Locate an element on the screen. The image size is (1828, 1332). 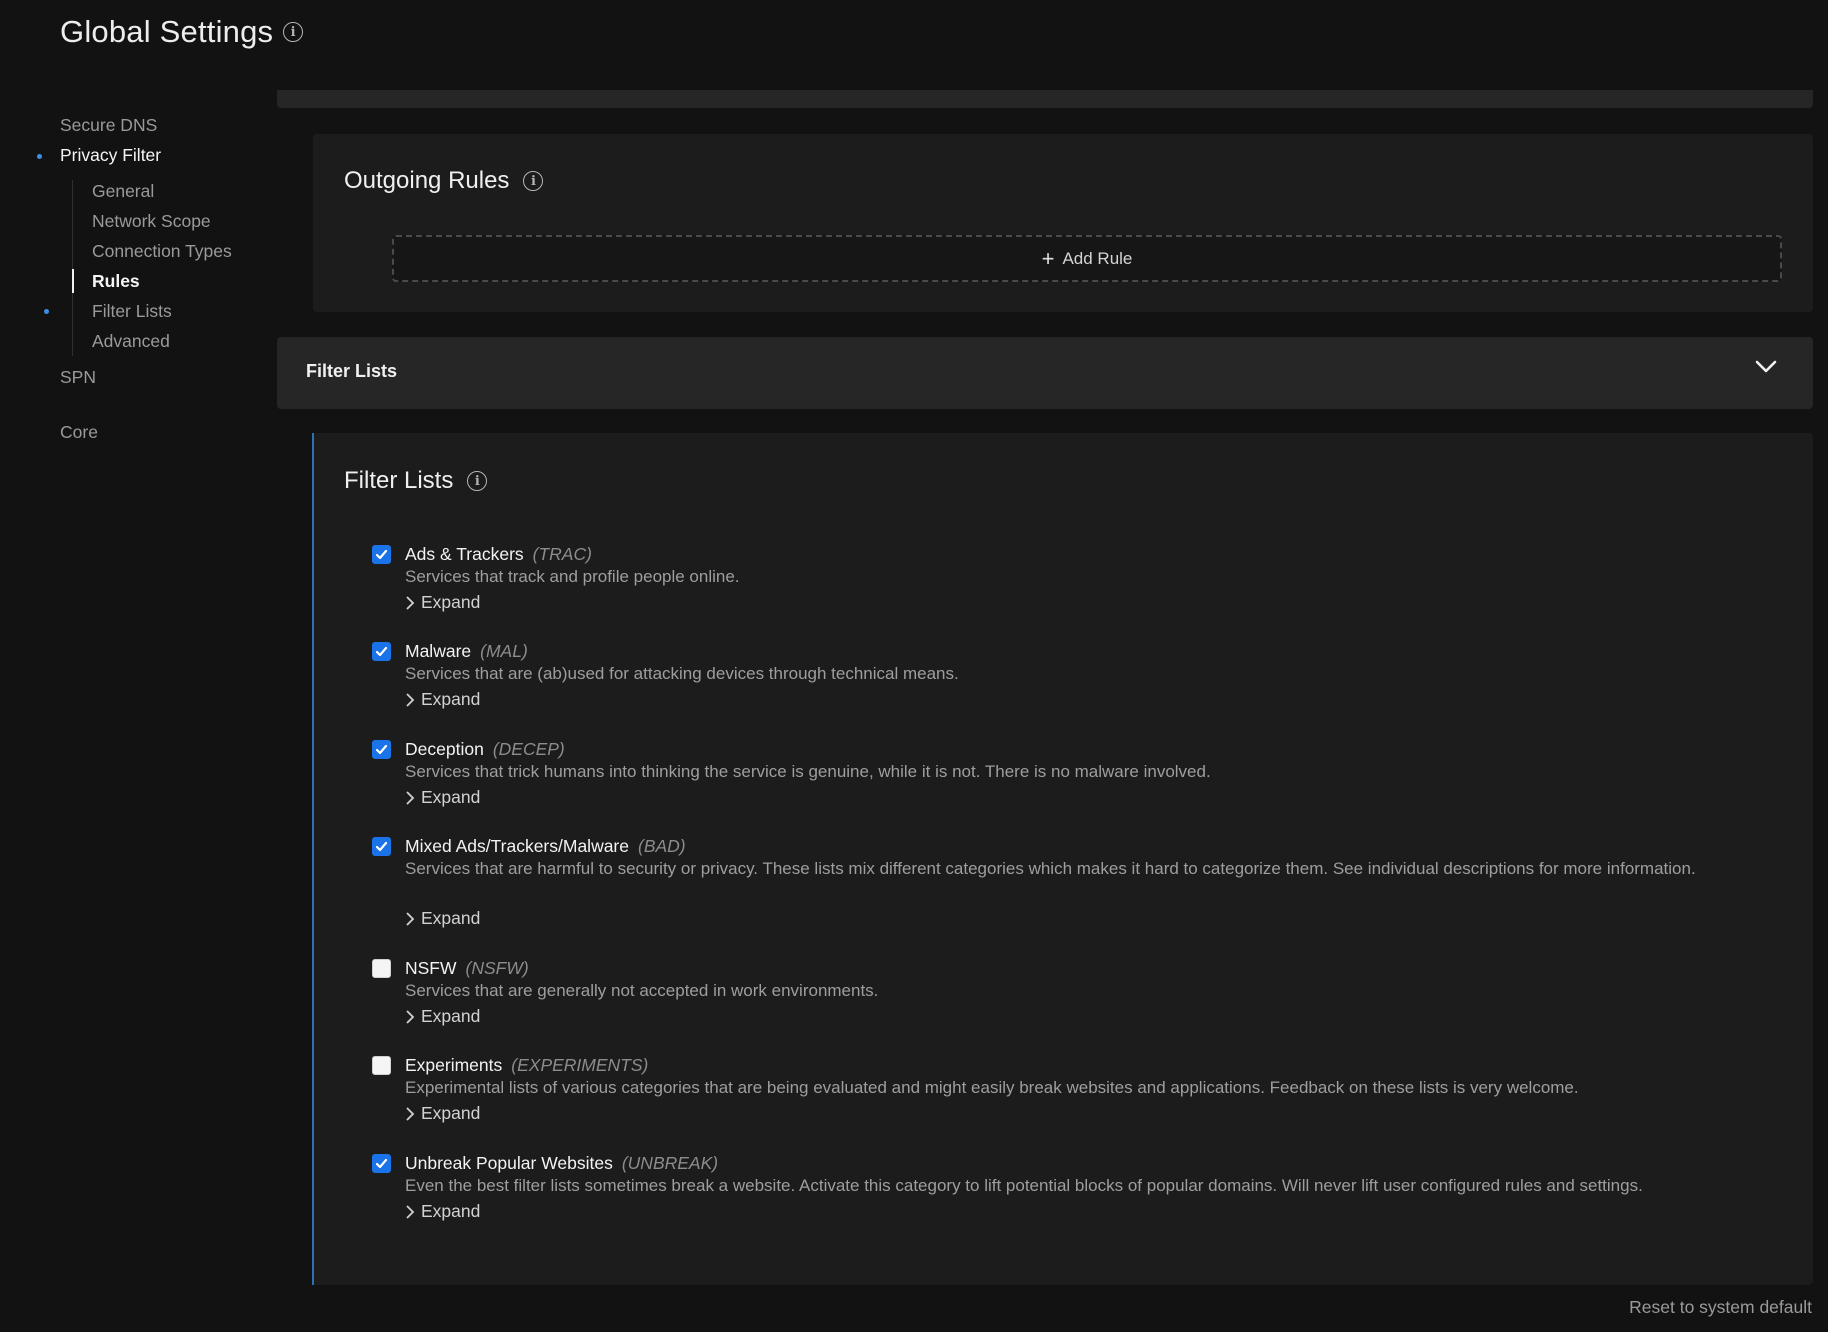
filter-list-name-row: Mixed Ads/Trackers/Malware (BAD) is located at coordinates (545, 846).